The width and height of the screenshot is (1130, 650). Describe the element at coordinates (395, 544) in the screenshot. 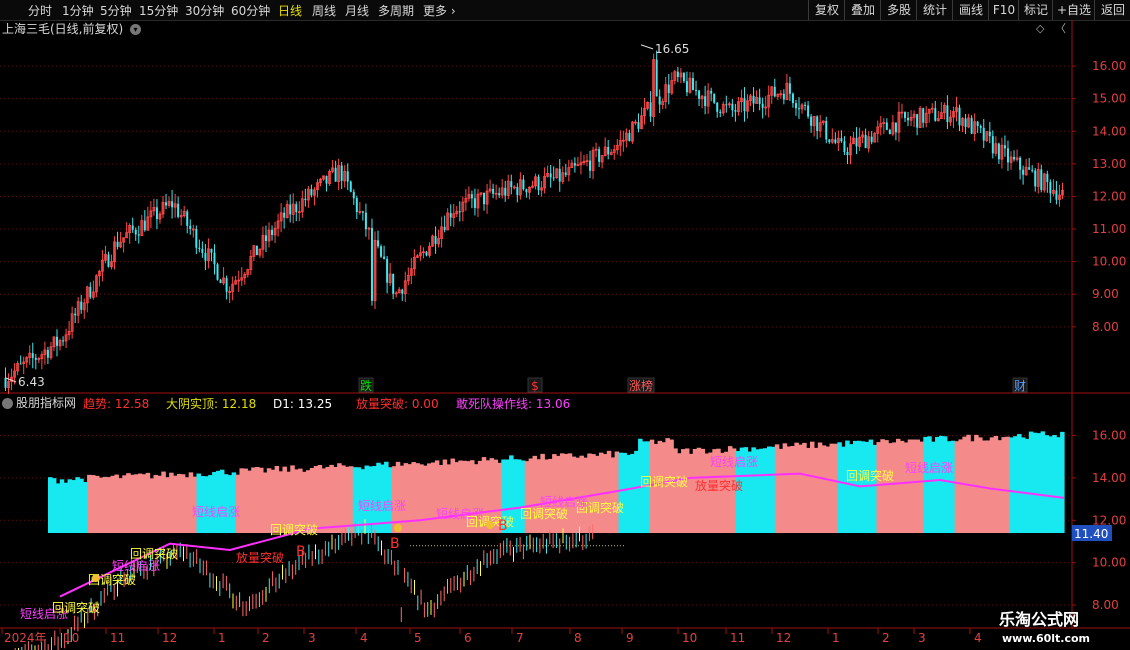

I see `signal-label: B` at that location.